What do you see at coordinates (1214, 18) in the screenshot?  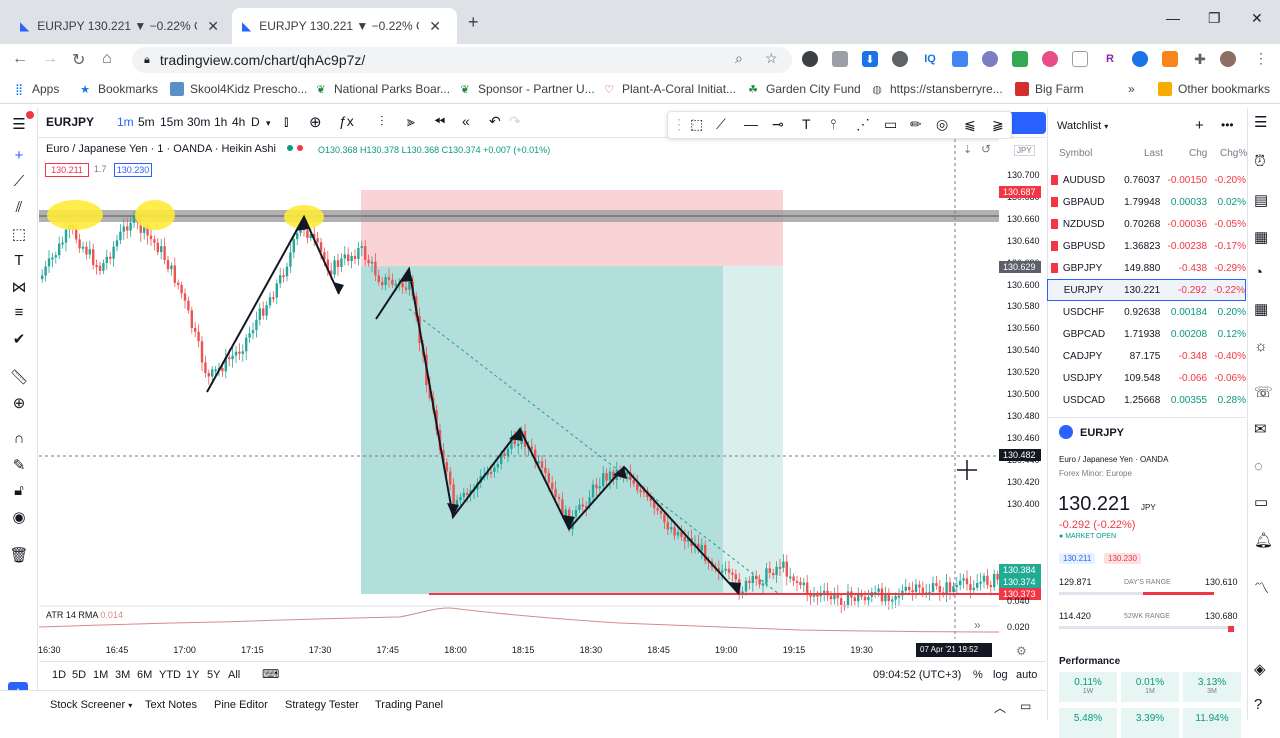 I see `maximize-icon: ❐` at bounding box center [1214, 18].